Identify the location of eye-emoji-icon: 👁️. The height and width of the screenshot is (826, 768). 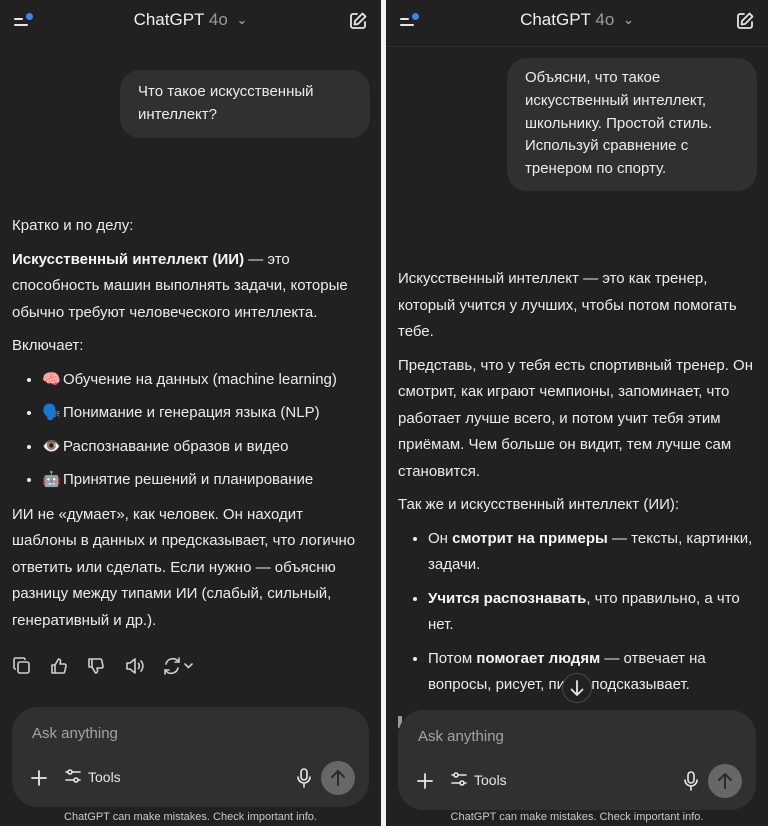
(51, 446).